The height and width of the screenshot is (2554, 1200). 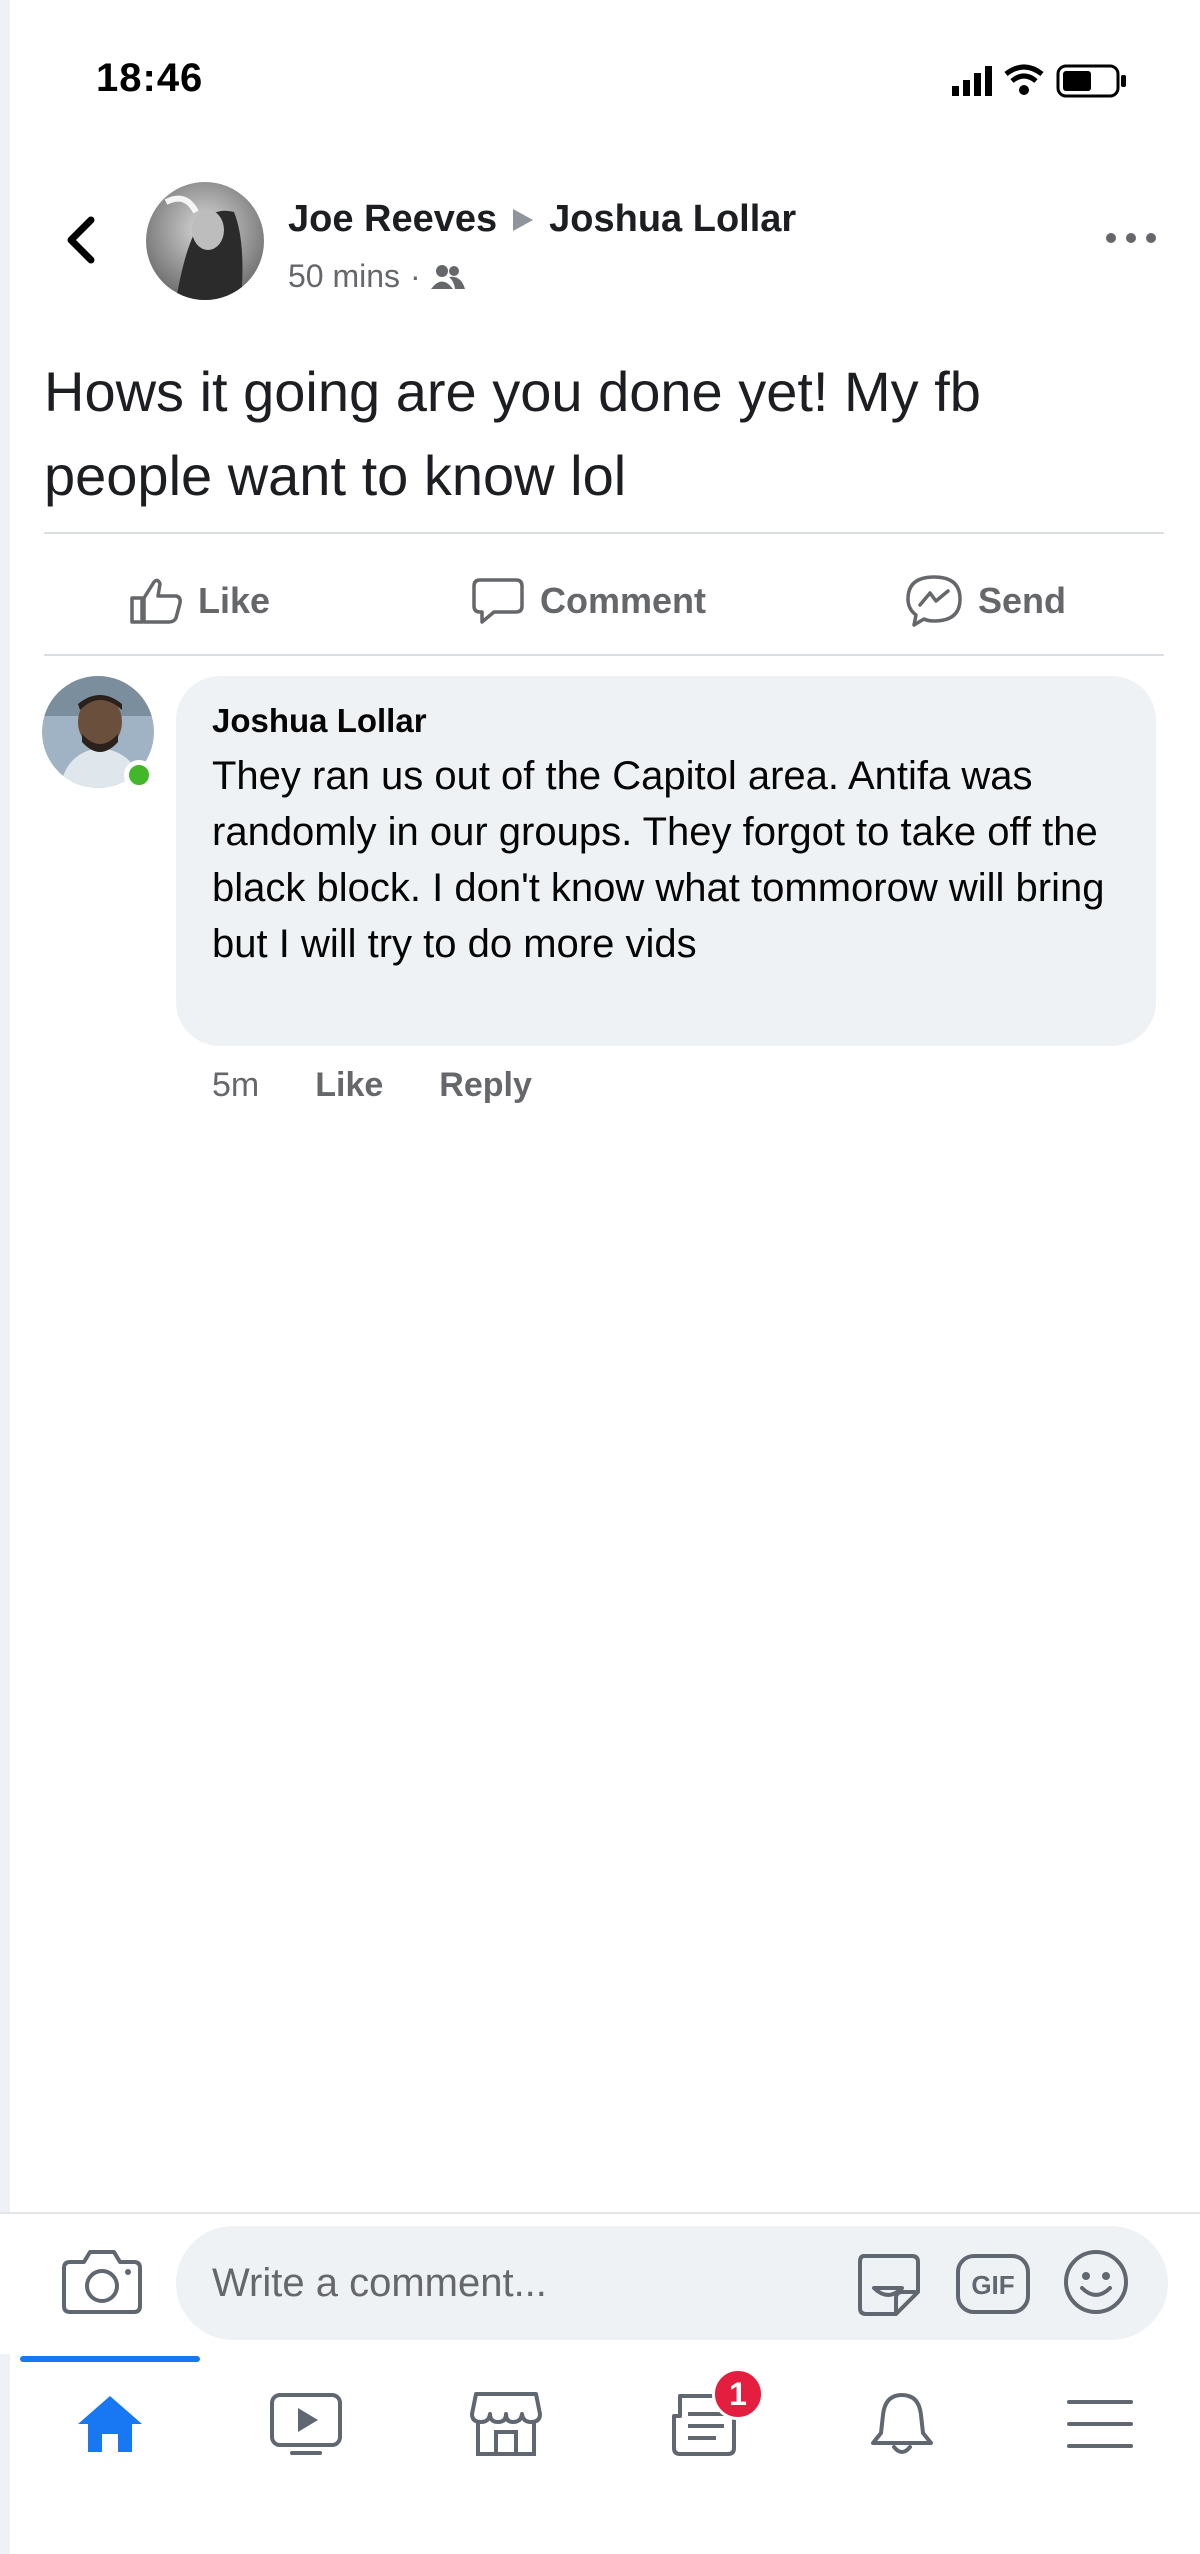 I want to click on author-avatar, so click(x=205, y=241).